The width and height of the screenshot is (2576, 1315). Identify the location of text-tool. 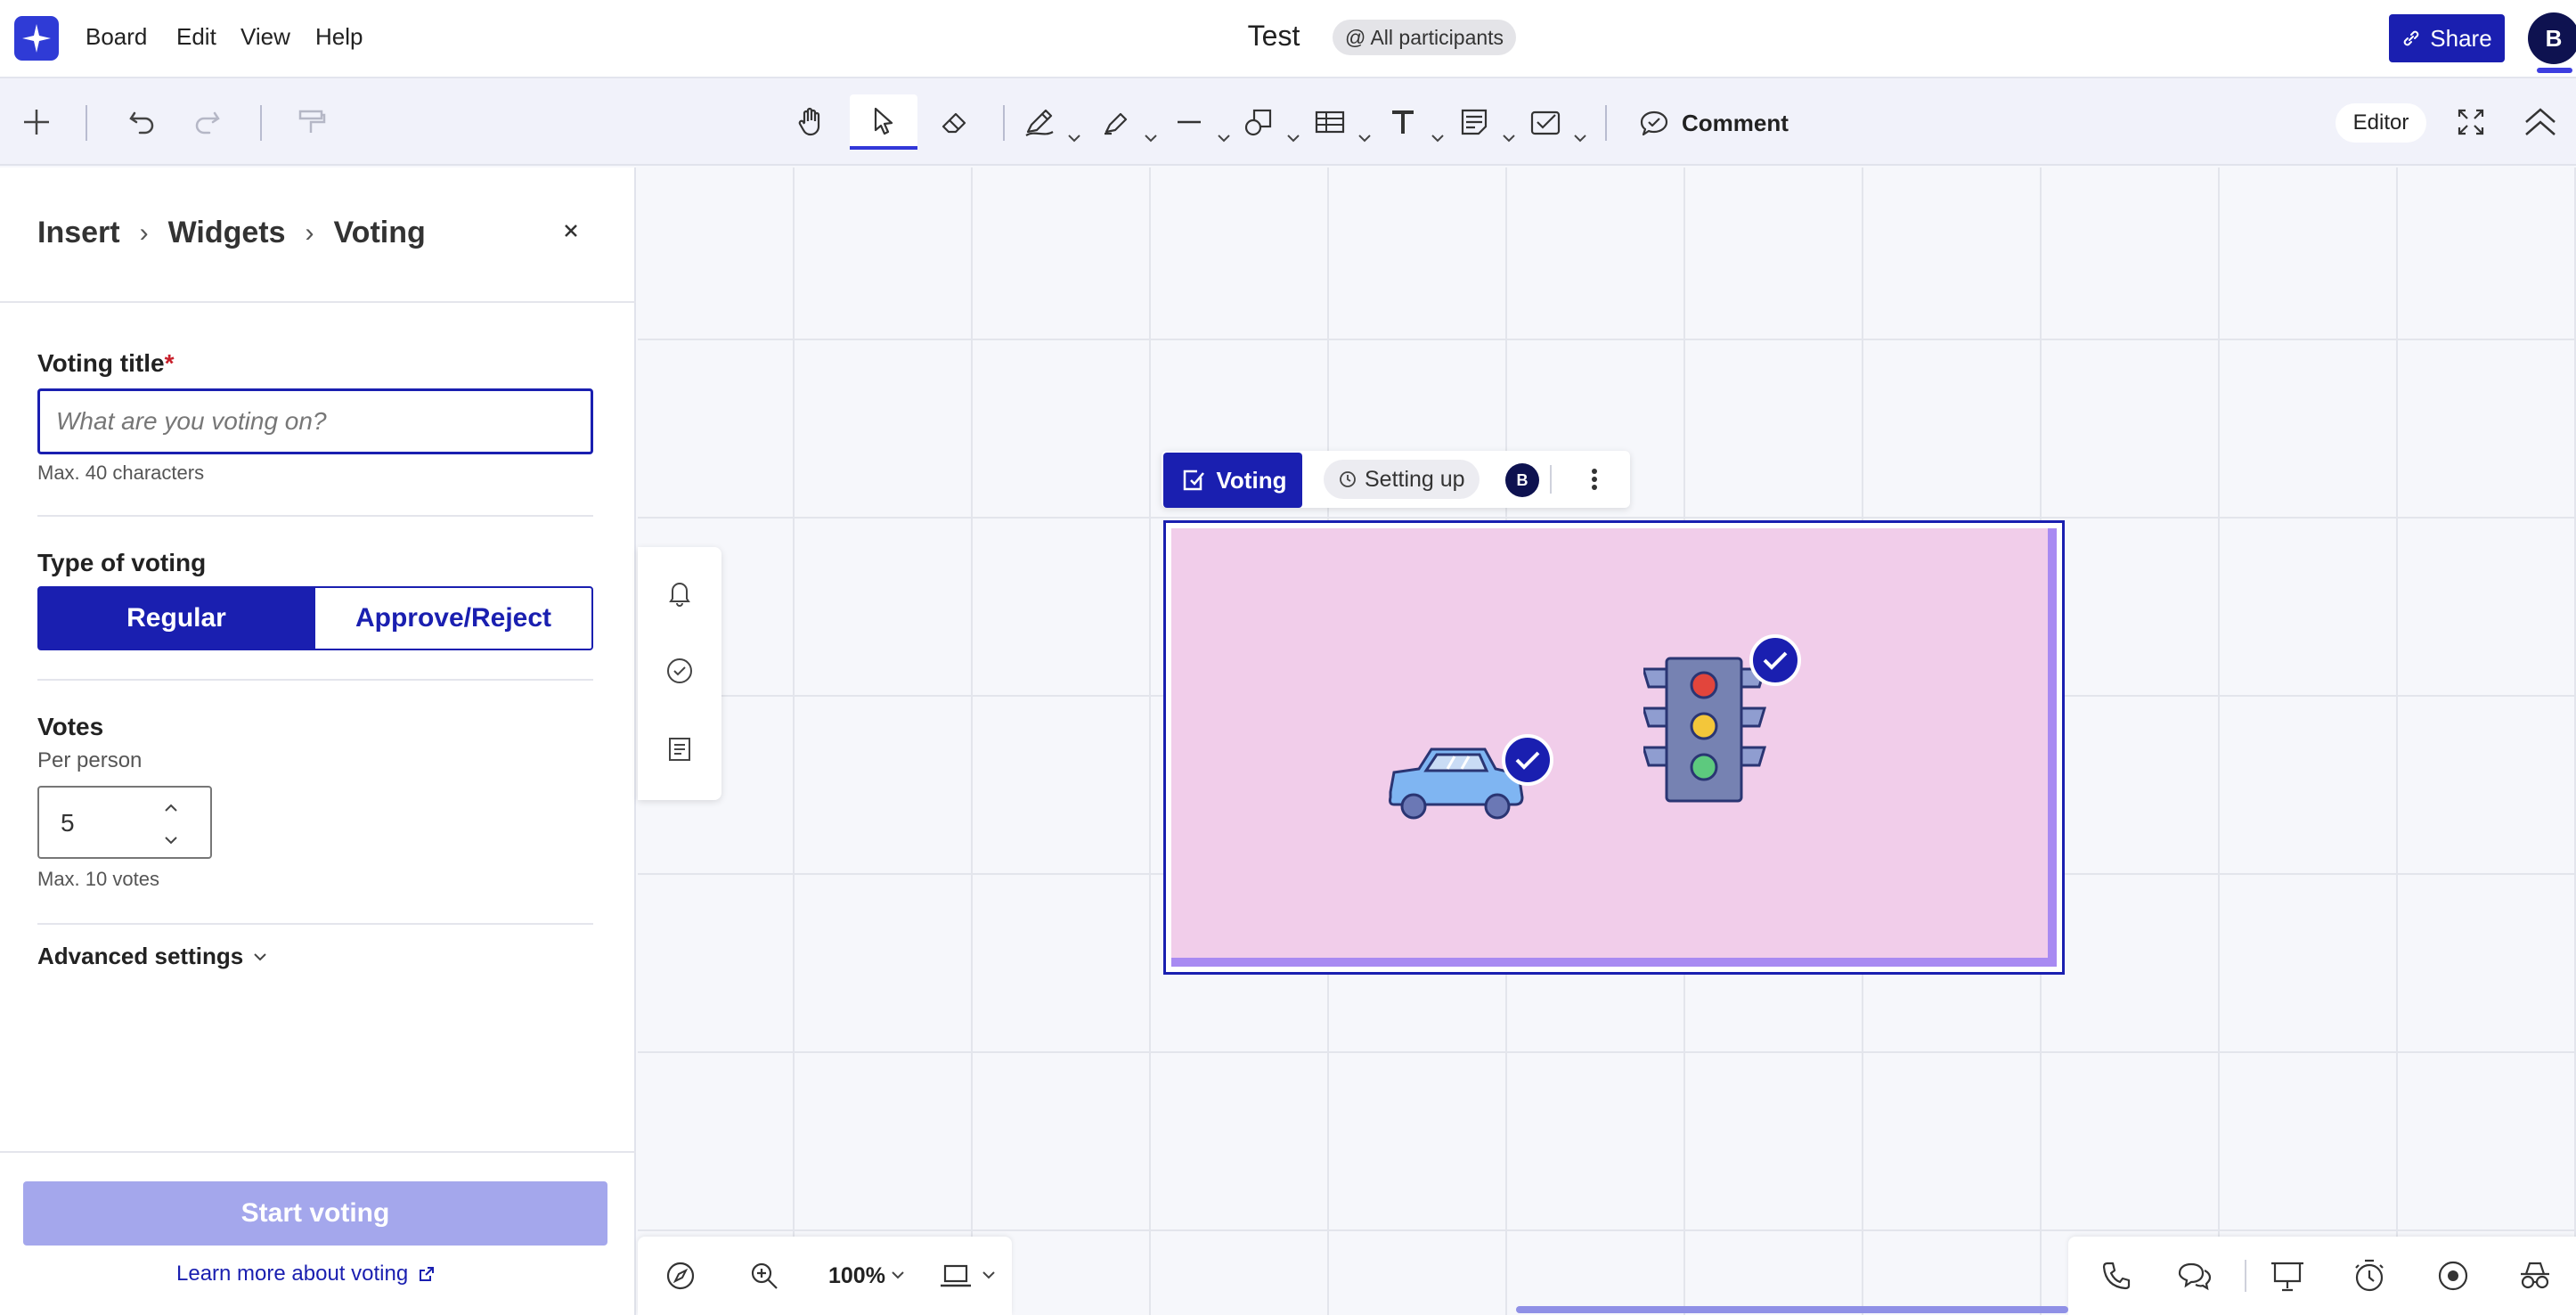
(1417, 122).